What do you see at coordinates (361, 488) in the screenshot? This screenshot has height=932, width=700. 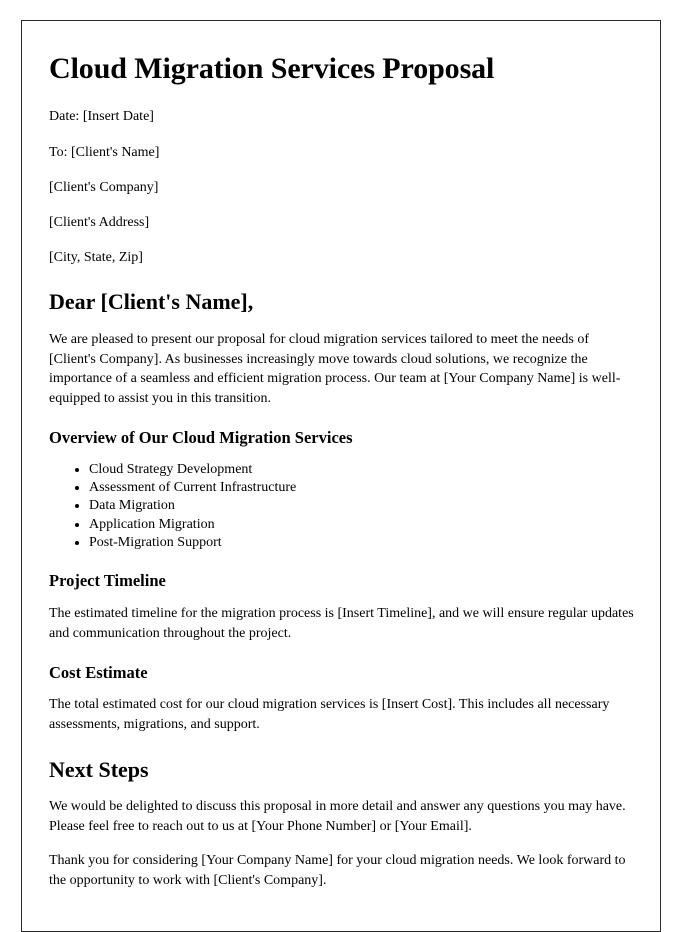 I see `list-item: Assessment of Current Infrastructure` at bounding box center [361, 488].